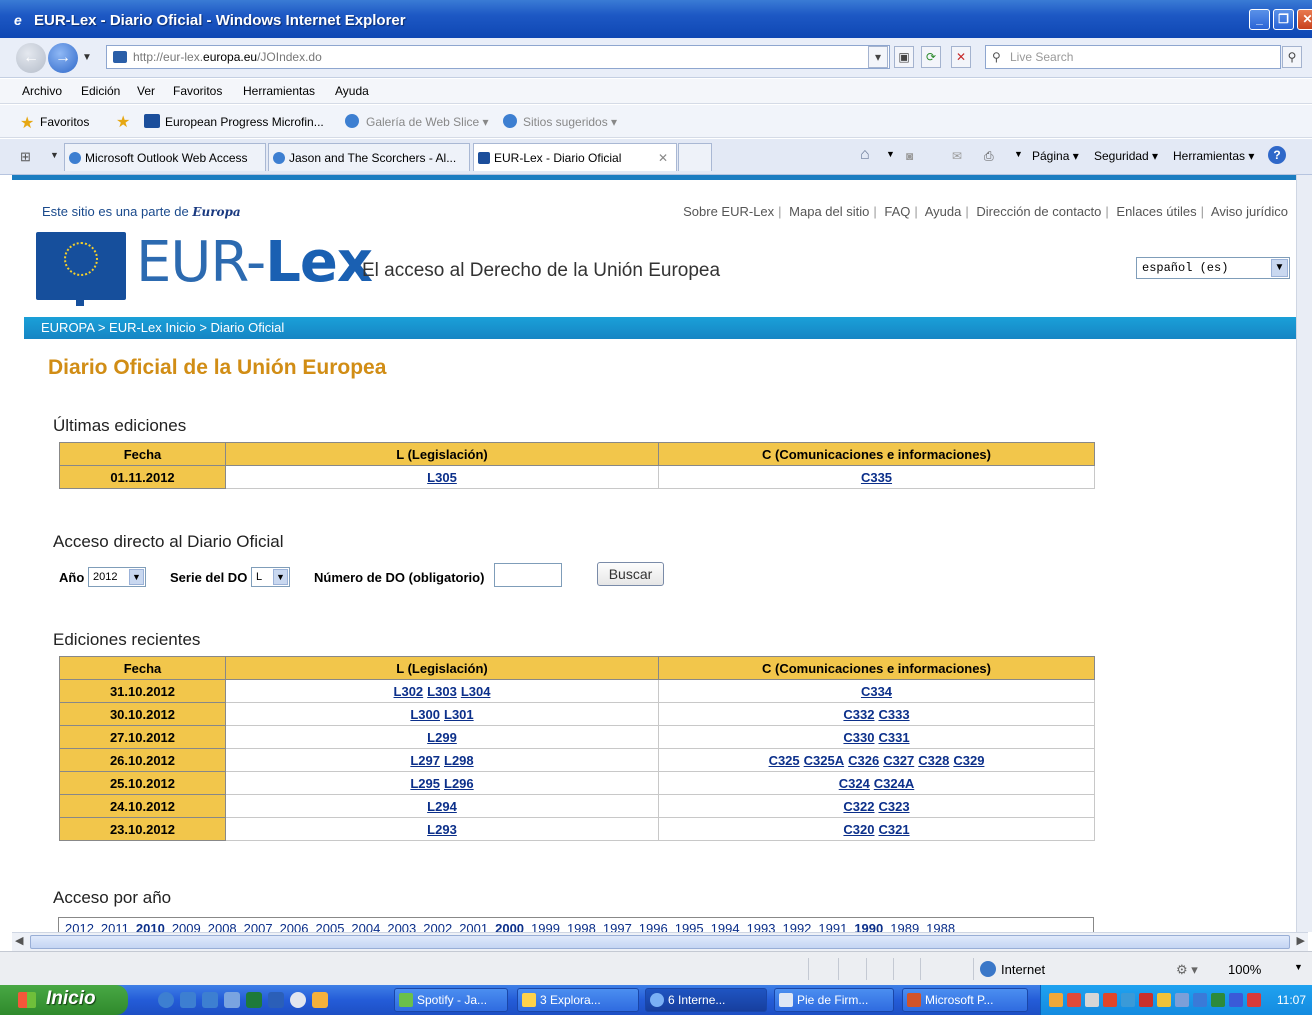  What do you see at coordinates (894, 714) in the screenshot?
I see `issue-link: C333` at bounding box center [894, 714].